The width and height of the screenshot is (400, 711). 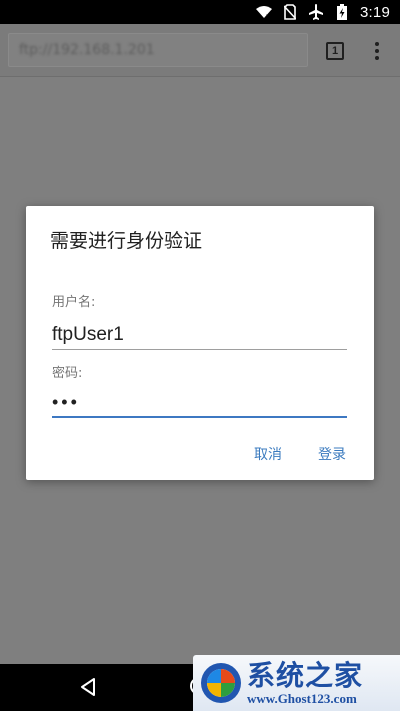 What do you see at coordinates (126, 241) in the screenshot?
I see `dialog-title: 需要进行身份验证` at bounding box center [126, 241].